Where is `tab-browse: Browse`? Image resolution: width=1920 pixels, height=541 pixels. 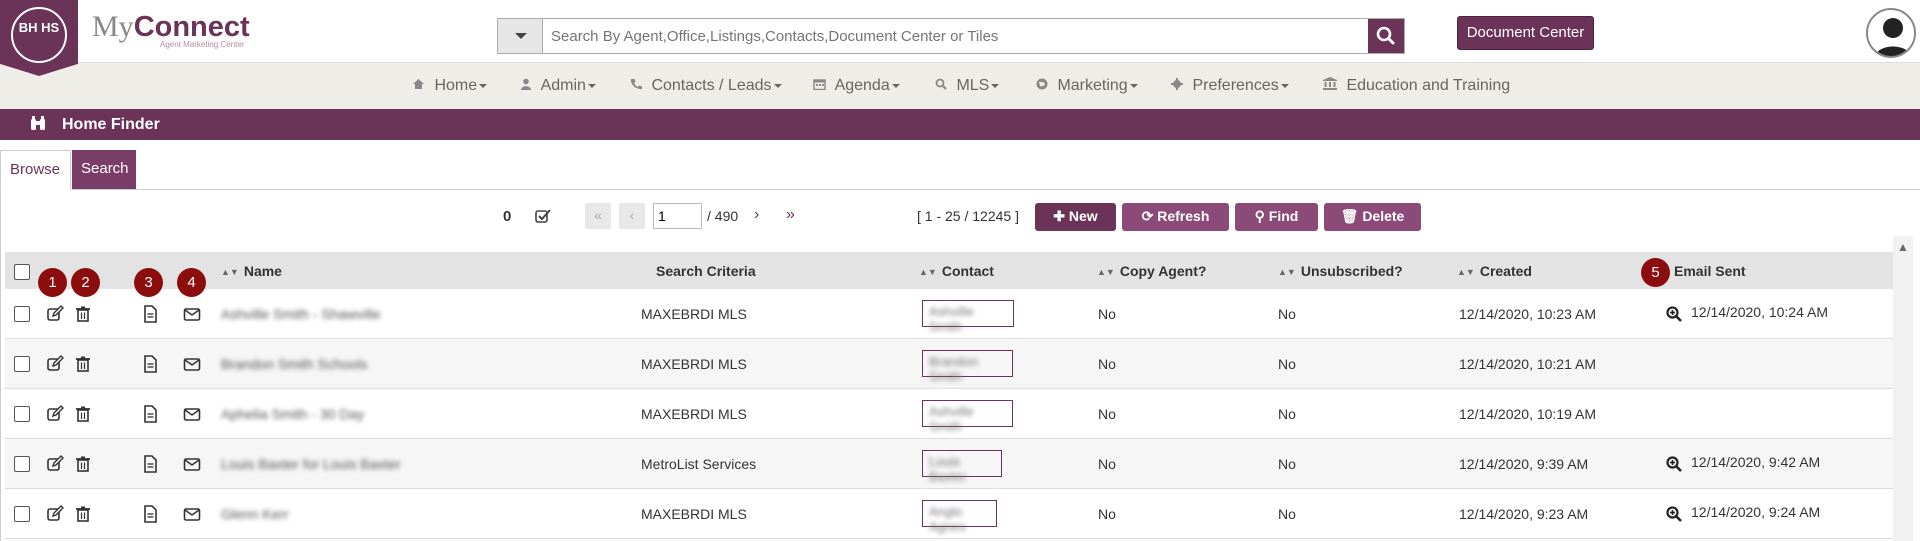 tab-browse: Browse is located at coordinates (35, 170).